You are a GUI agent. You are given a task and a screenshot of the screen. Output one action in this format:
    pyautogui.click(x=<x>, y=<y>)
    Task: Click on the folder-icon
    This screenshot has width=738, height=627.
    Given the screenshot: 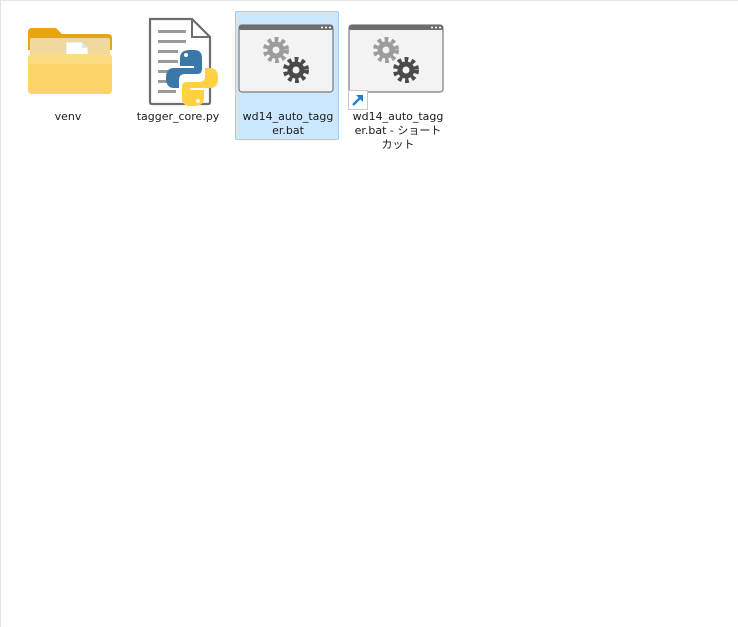 What is the action you would take?
    pyautogui.click(x=68, y=61)
    